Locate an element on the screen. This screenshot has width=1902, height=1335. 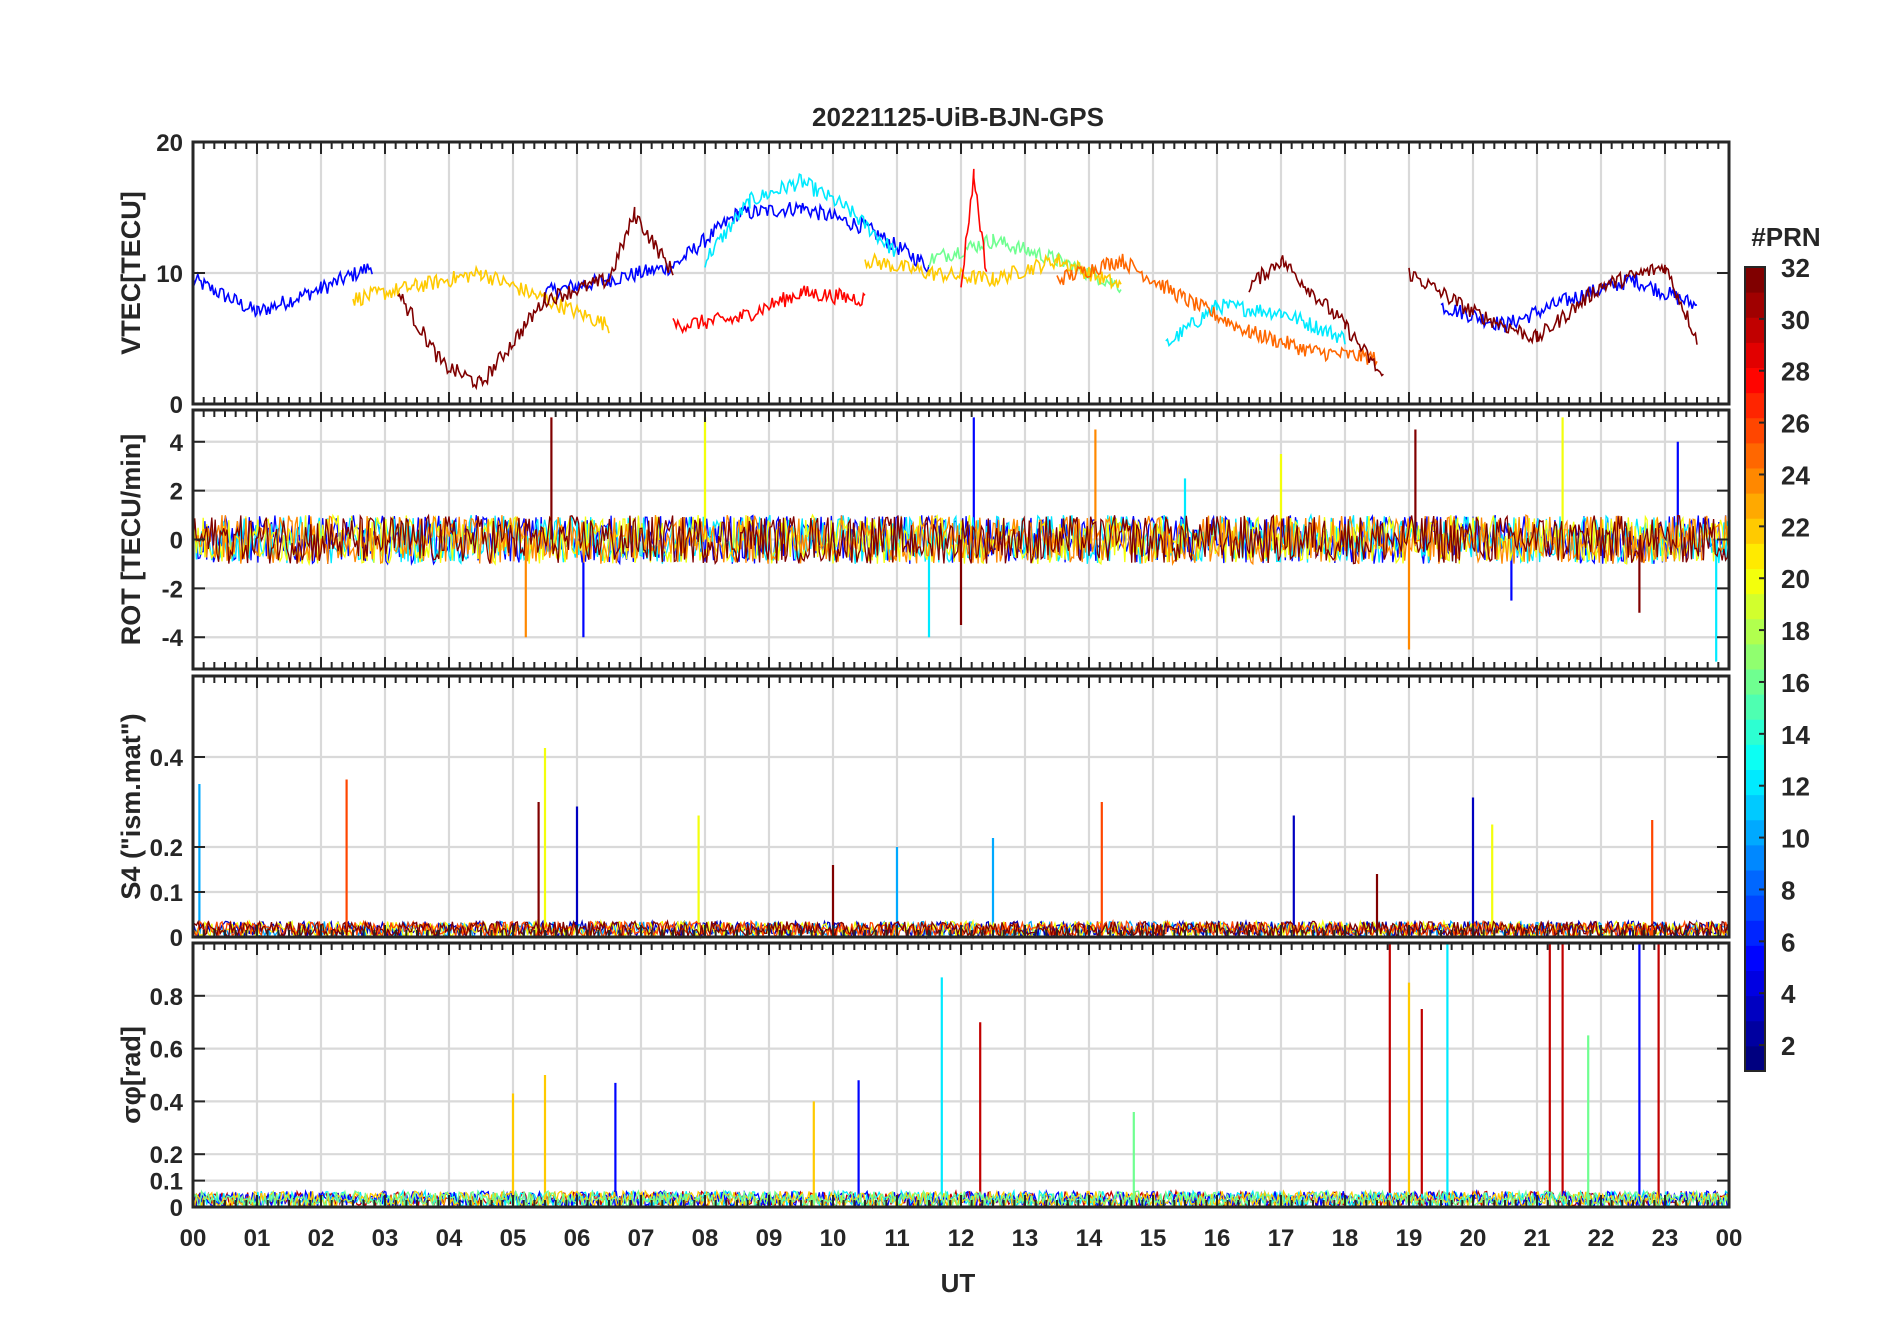
x-tick-label: 20 is located at coordinates (1473, 1238).